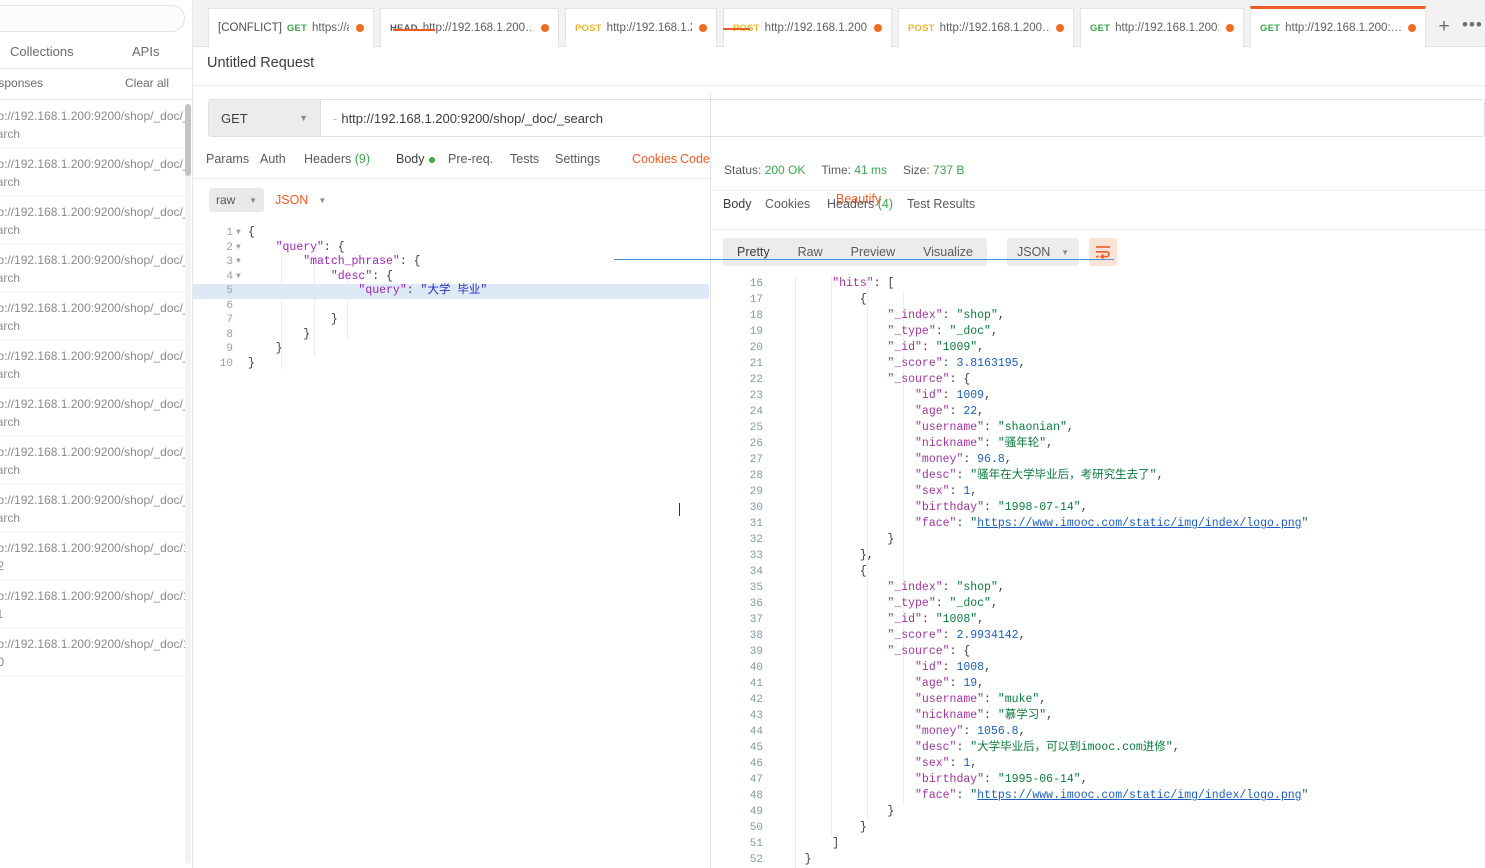 The image size is (1485, 868). I want to click on line-code: },, so click(825, 555).